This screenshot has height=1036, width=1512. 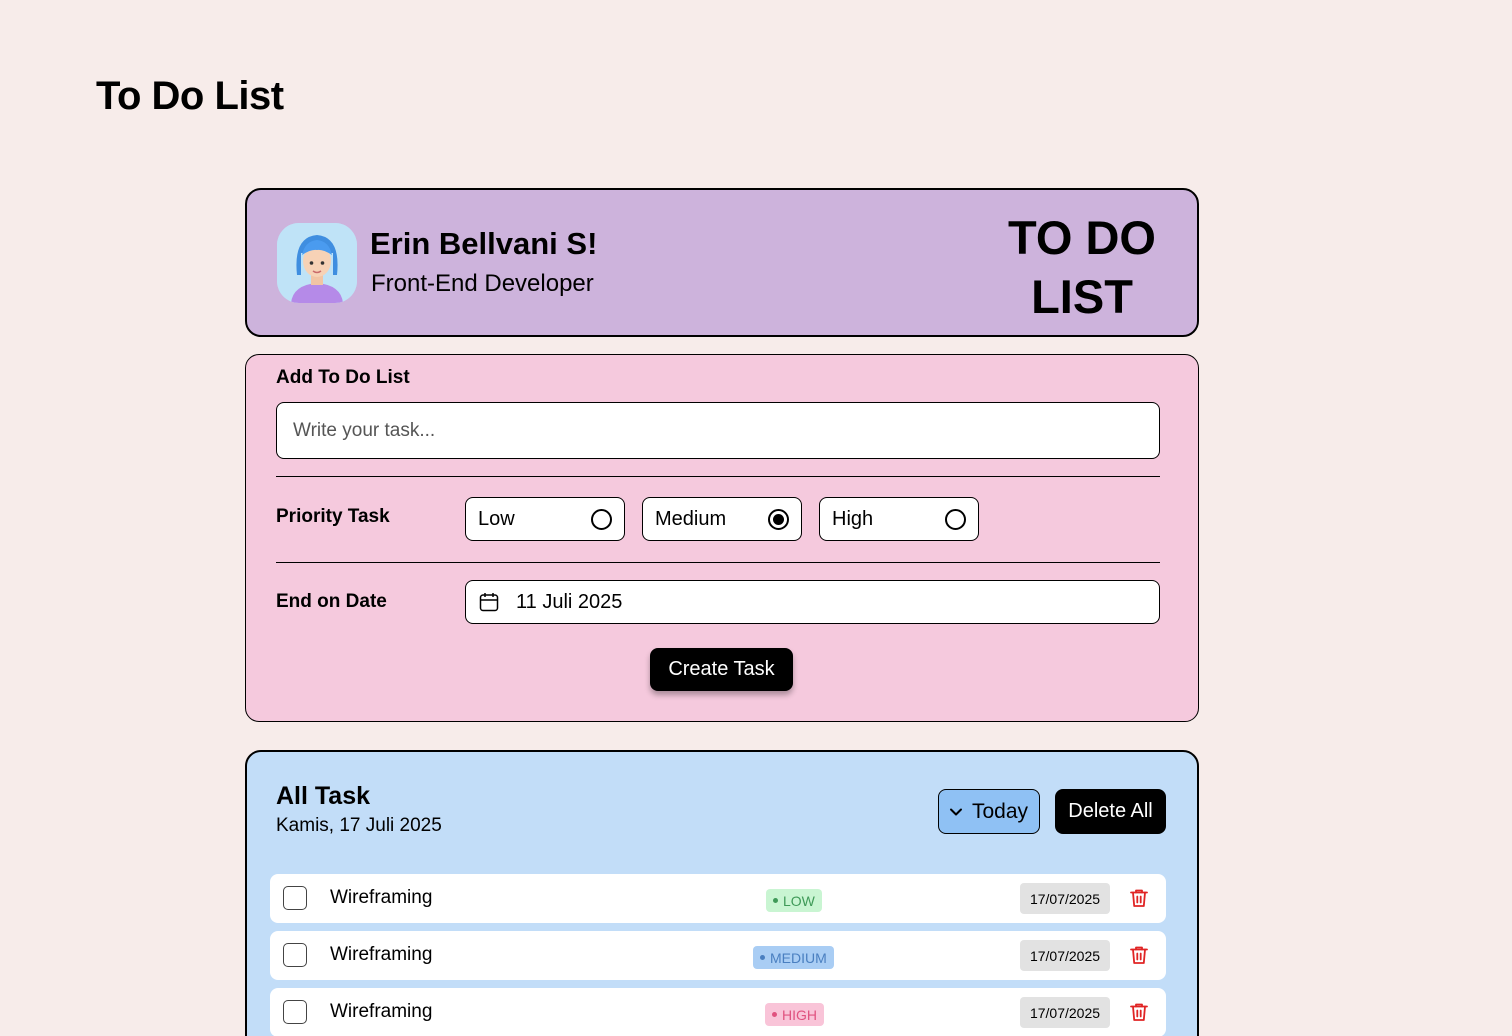 What do you see at coordinates (799, 900) in the screenshot?
I see `priority-badge-label: LOW` at bounding box center [799, 900].